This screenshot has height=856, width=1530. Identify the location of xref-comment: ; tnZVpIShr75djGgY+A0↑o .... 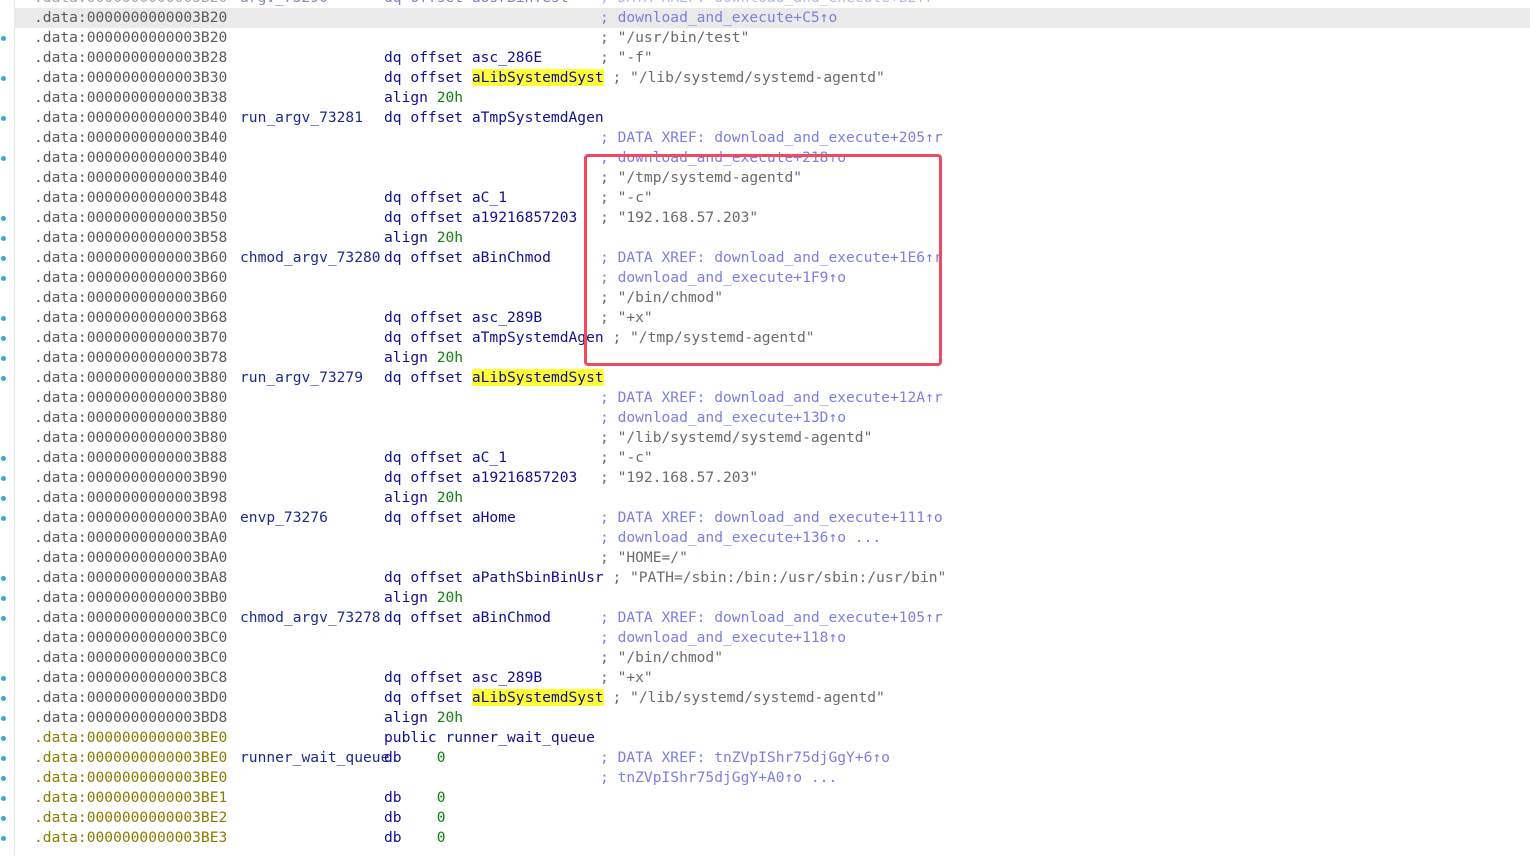
(718, 778).